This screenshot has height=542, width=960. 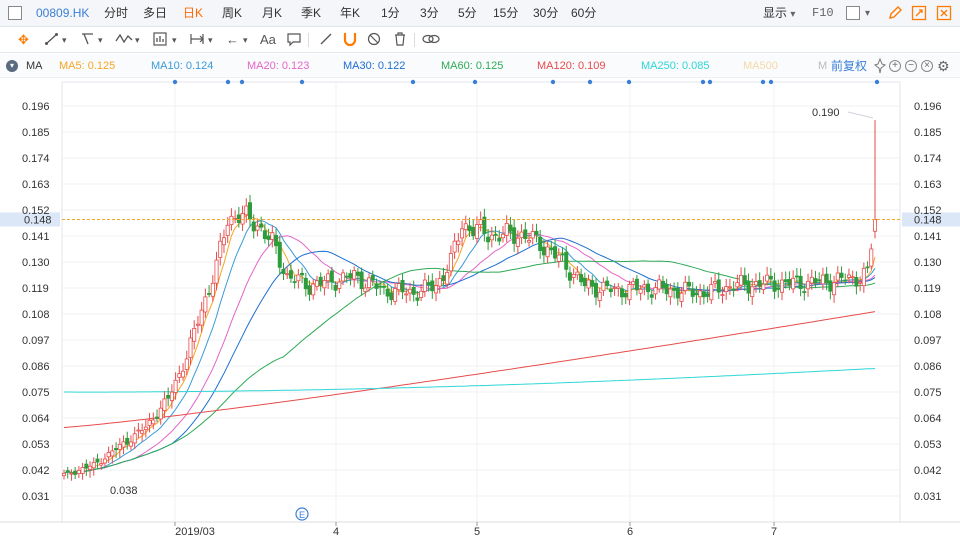 I want to click on select-checkbox, so click(x=15, y=13).